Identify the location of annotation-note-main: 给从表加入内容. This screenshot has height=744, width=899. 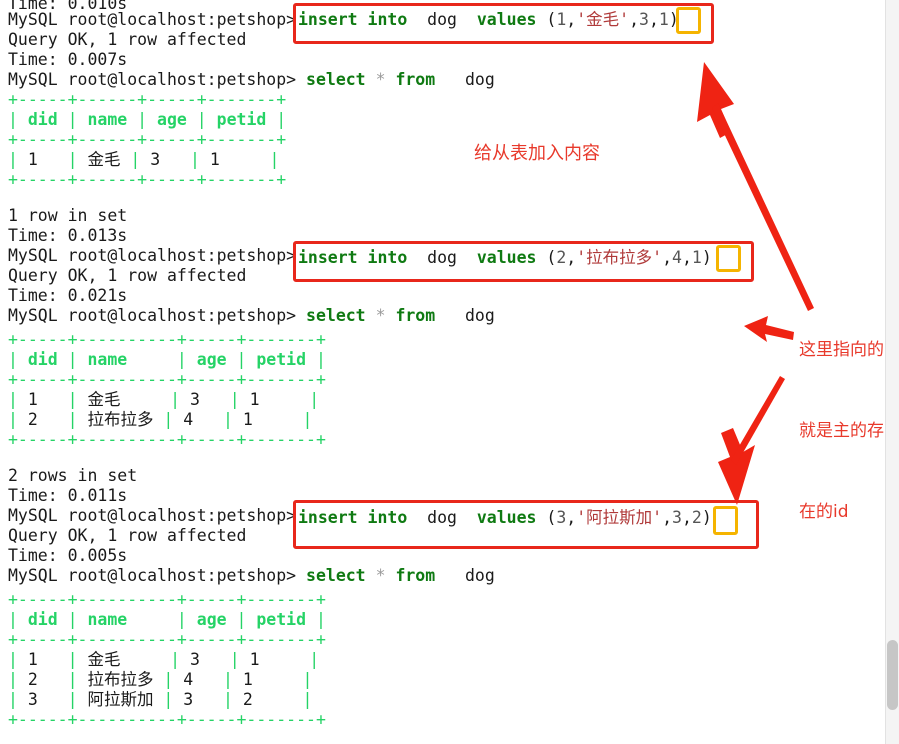
(537, 153).